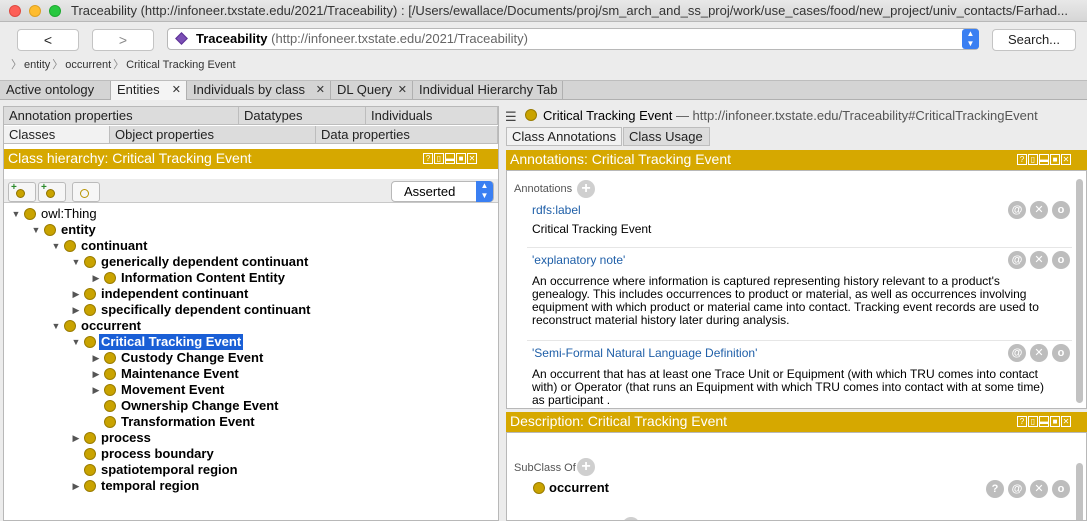 The image size is (1087, 521). Describe the element at coordinates (180, 65) in the screenshot. I see `breadcrumb-item: Critical Tracking Event` at that location.